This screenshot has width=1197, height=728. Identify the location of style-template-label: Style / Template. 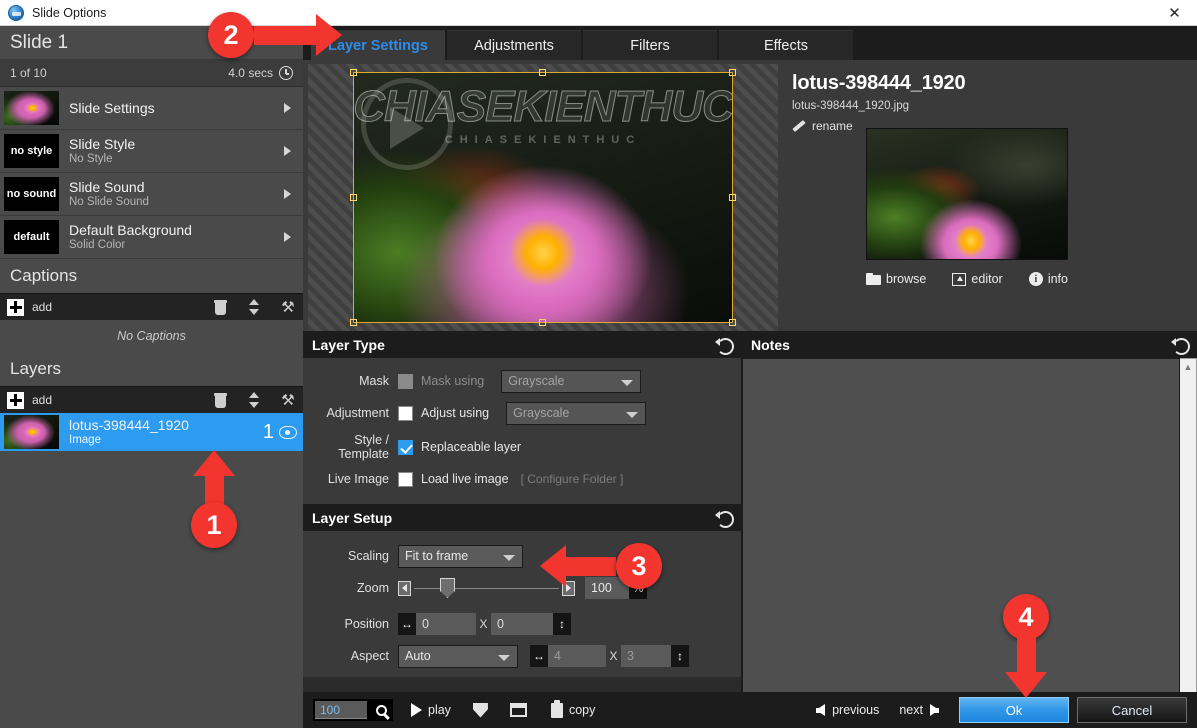
(363, 447).